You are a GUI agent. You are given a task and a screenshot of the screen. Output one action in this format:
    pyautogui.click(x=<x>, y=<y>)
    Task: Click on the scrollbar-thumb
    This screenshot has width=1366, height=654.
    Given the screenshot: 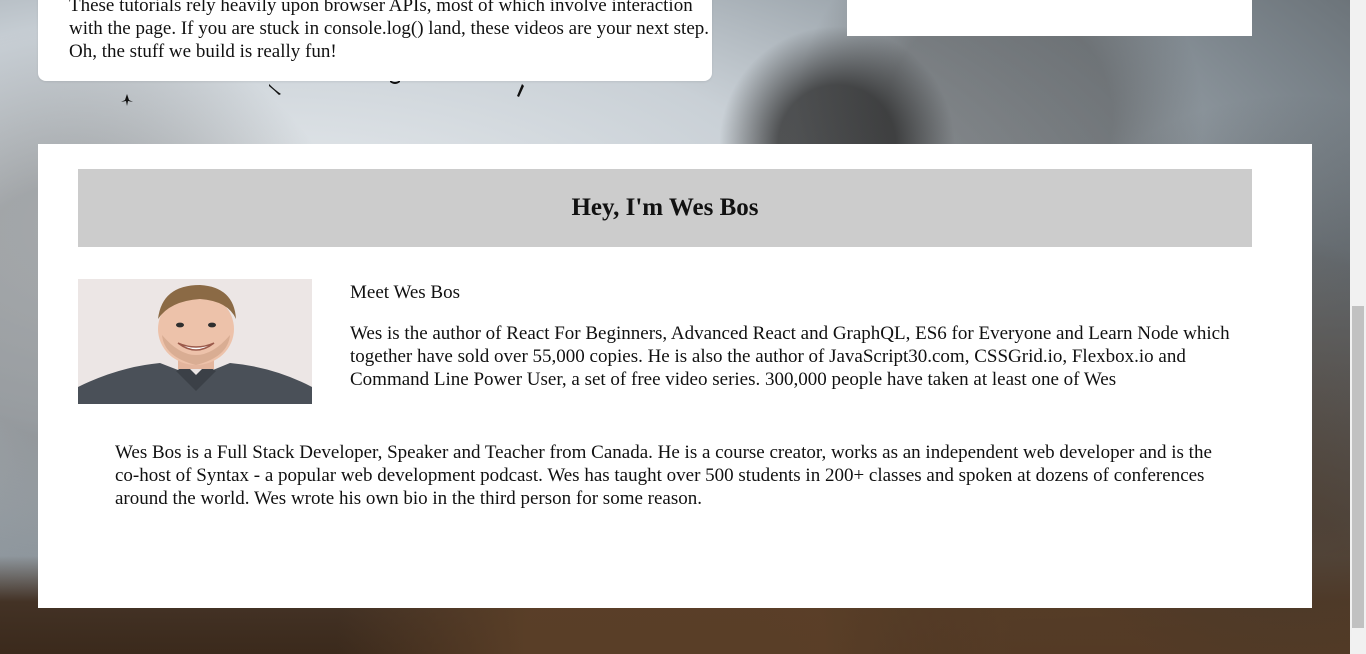 What is the action you would take?
    pyautogui.click(x=1358, y=467)
    